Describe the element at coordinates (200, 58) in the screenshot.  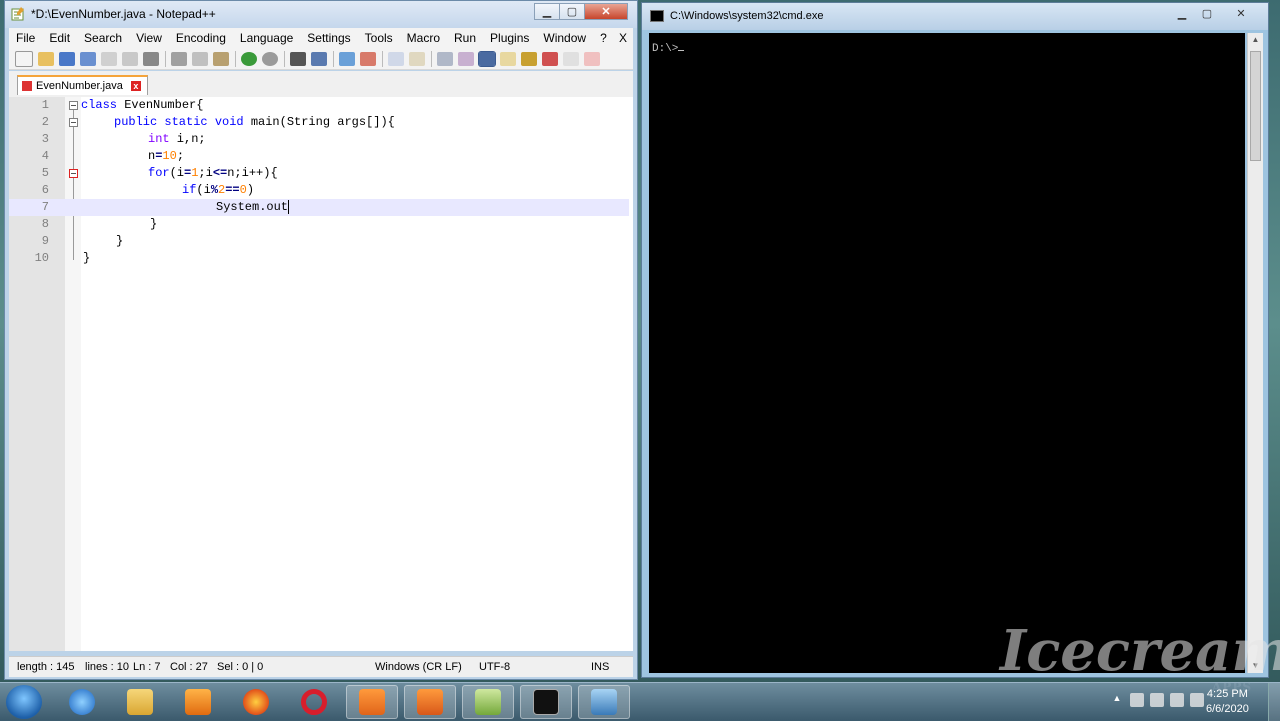
I see `copy-icon` at that location.